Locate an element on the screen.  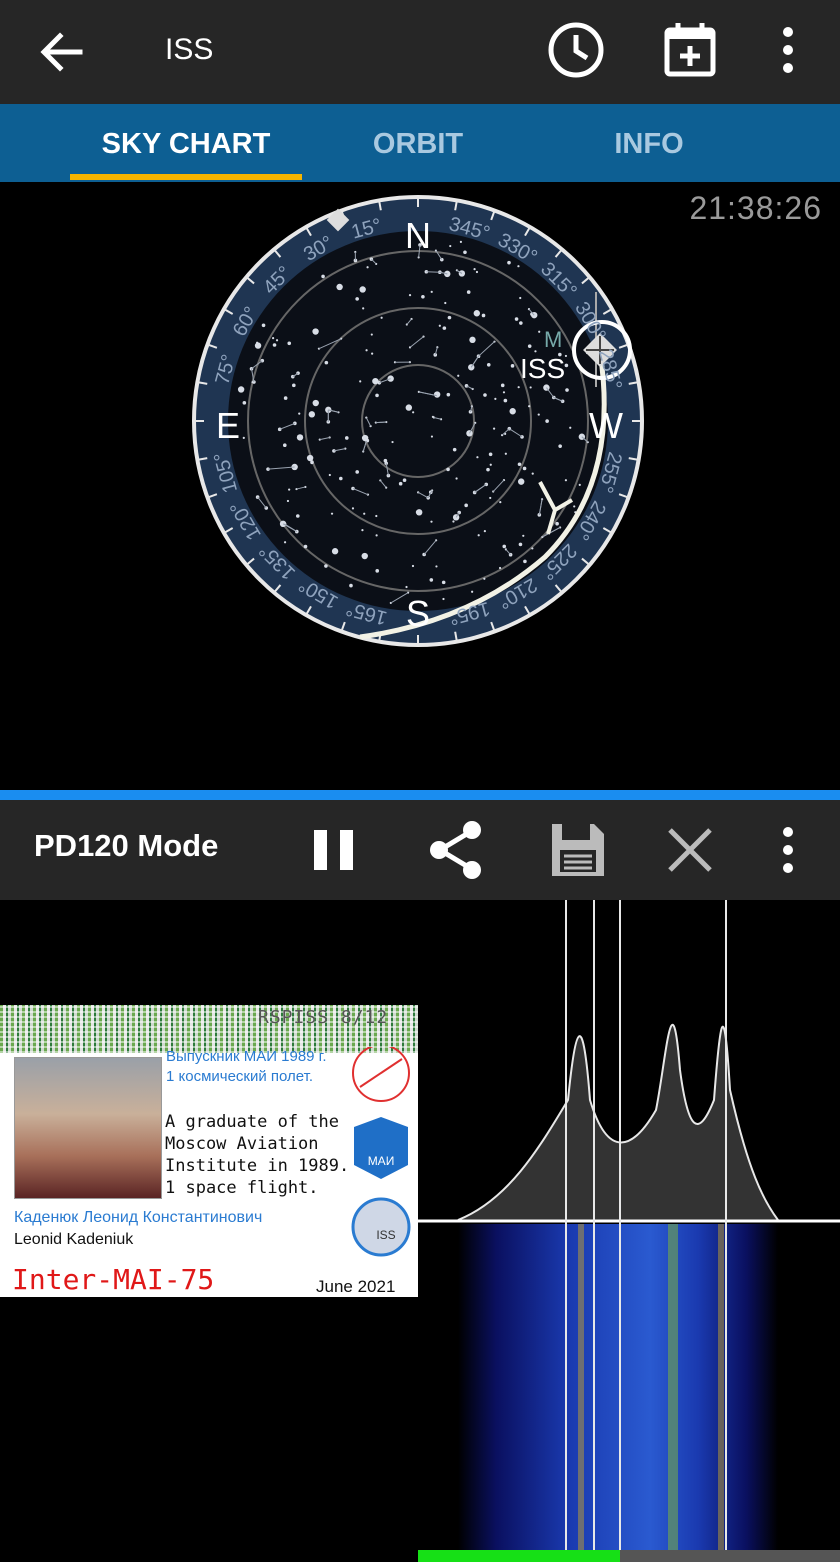
spectrum-plot is located at coordinates (629, 1123).